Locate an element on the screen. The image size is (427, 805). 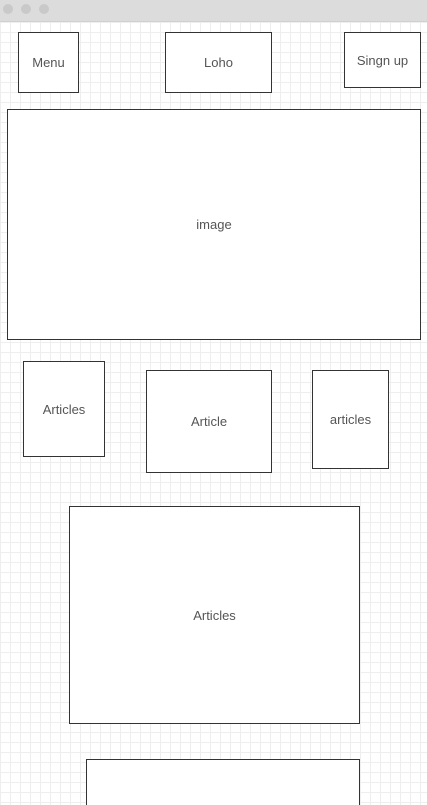
menu-button: Menu is located at coordinates (48, 62).